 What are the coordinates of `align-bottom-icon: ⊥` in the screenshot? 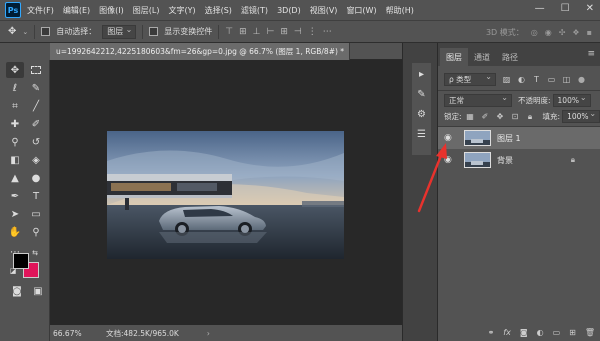 It's located at (257, 32).